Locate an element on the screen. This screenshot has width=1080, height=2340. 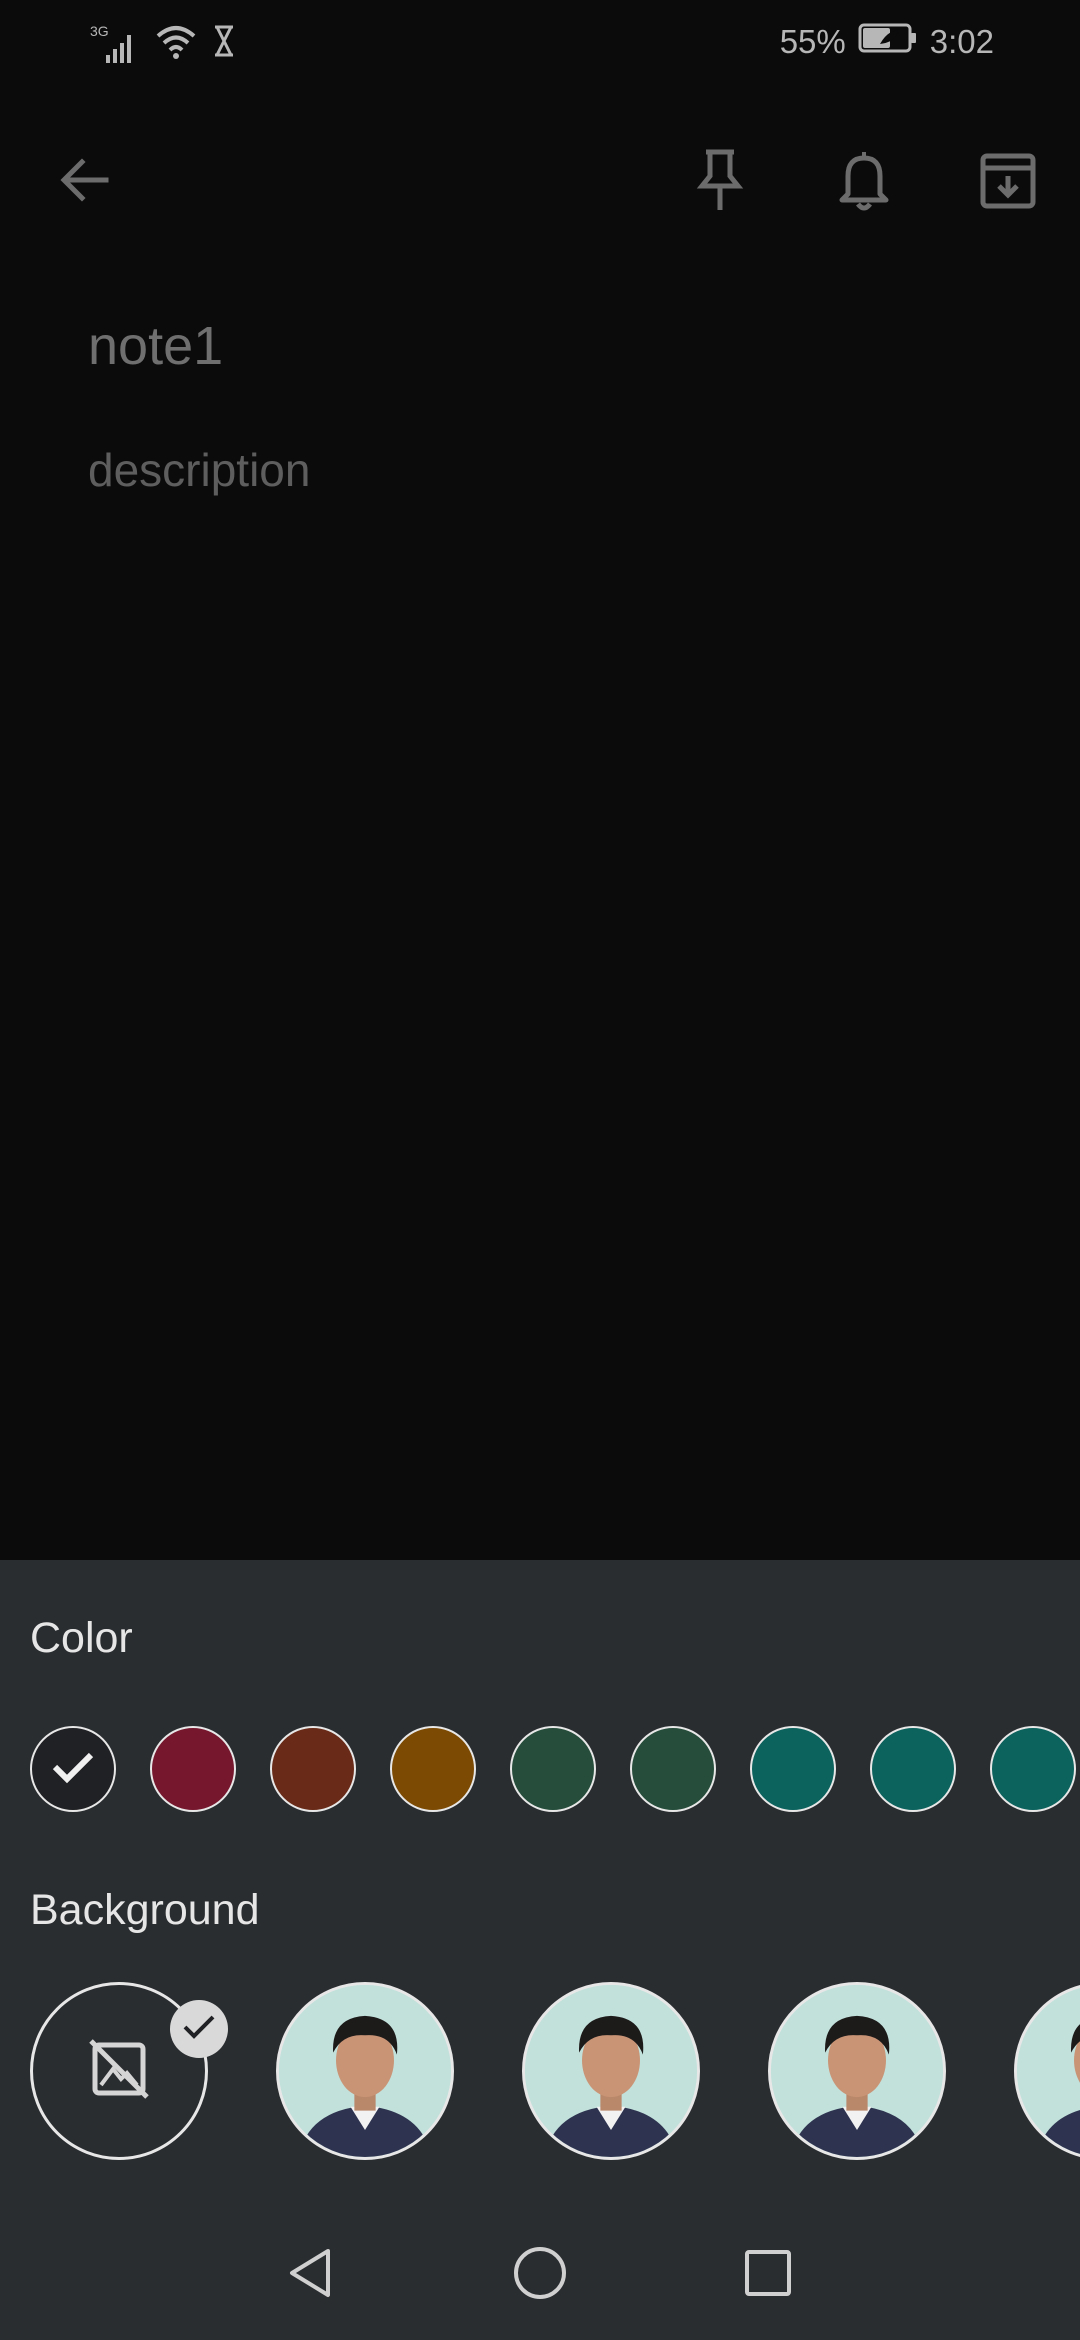
color-section-label: Color is located at coordinates (81, 1638).